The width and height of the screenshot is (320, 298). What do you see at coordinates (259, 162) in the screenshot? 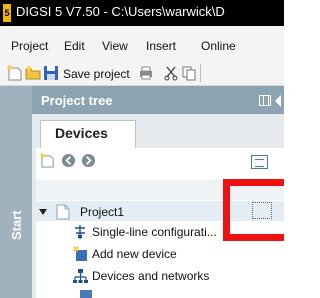
I see `overview-toggle-button` at bounding box center [259, 162].